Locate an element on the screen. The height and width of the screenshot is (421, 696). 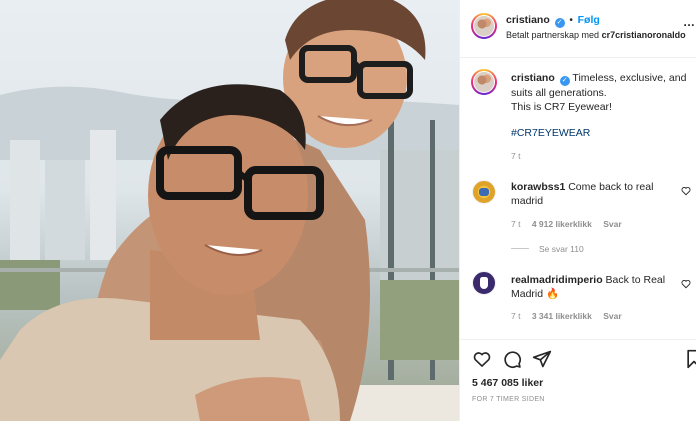
comment-meta: 7 t 3 341 likerklikk Svar is located at coordinates (571, 316).